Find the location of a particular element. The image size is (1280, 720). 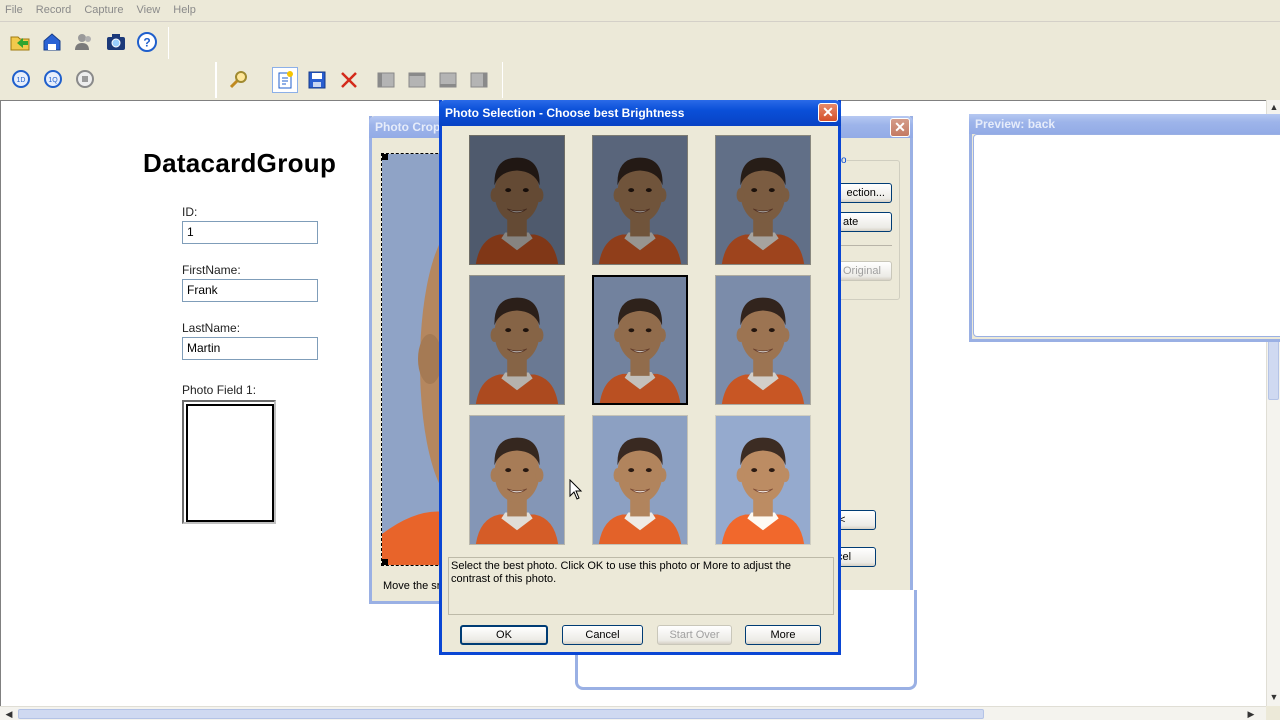

selection-title: Photo Selection - Choose best Brightness is located at coordinates (565, 113).